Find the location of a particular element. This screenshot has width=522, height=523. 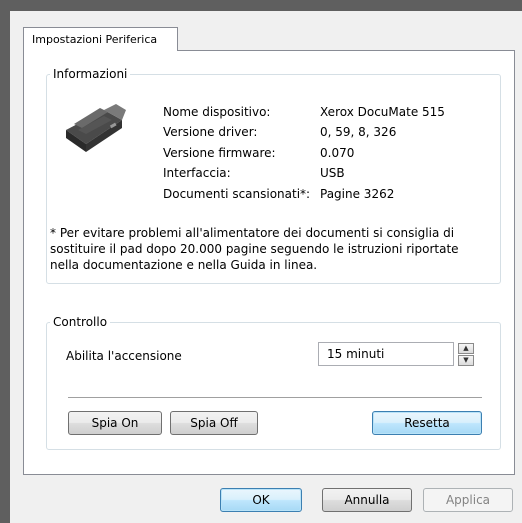

spia-on-button: Spia On is located at coordinates (115, 423).